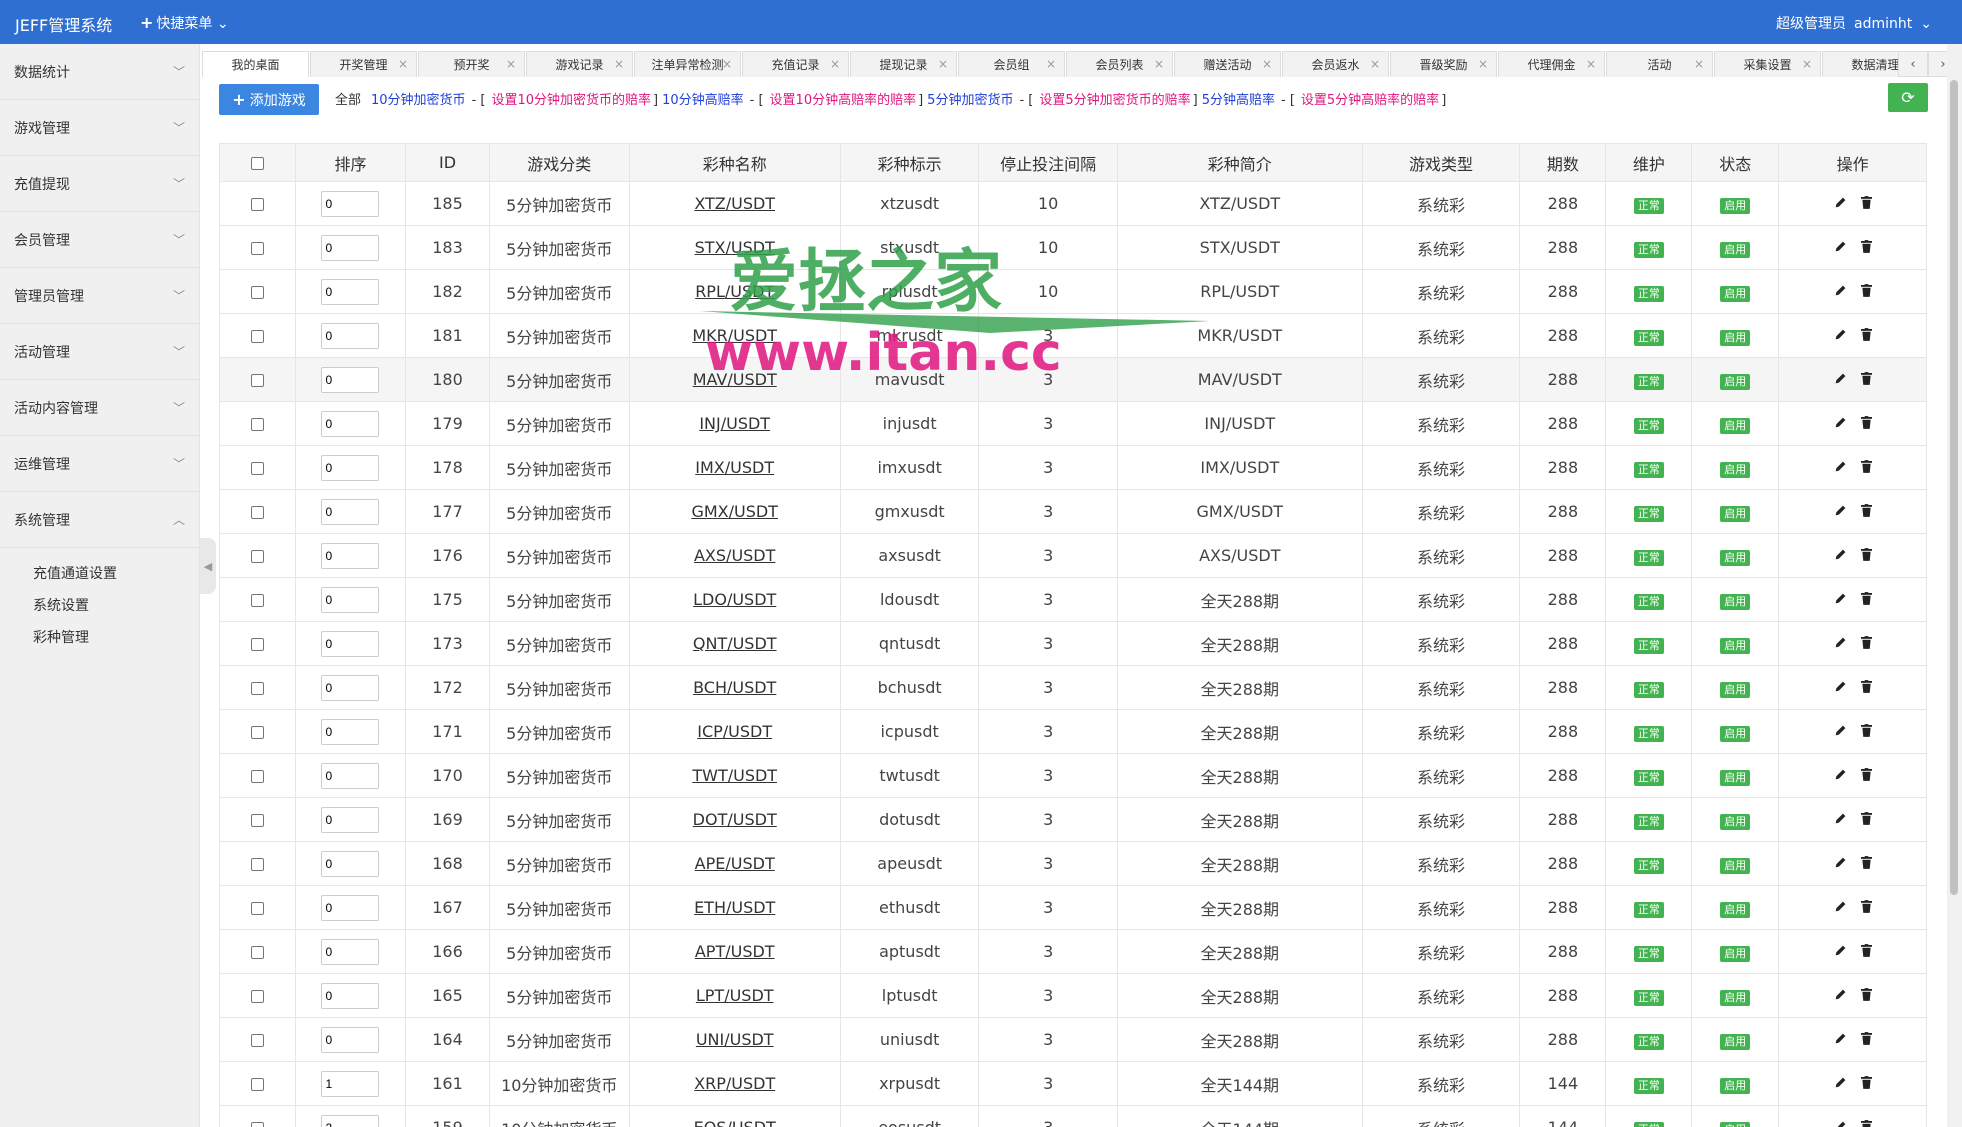 The image size is (1962, 1127). What do you see at coordinates (1551, 64) in the screenshot?
I see `tab: 代理佣金 ×` at bounding box center [1551, 64].